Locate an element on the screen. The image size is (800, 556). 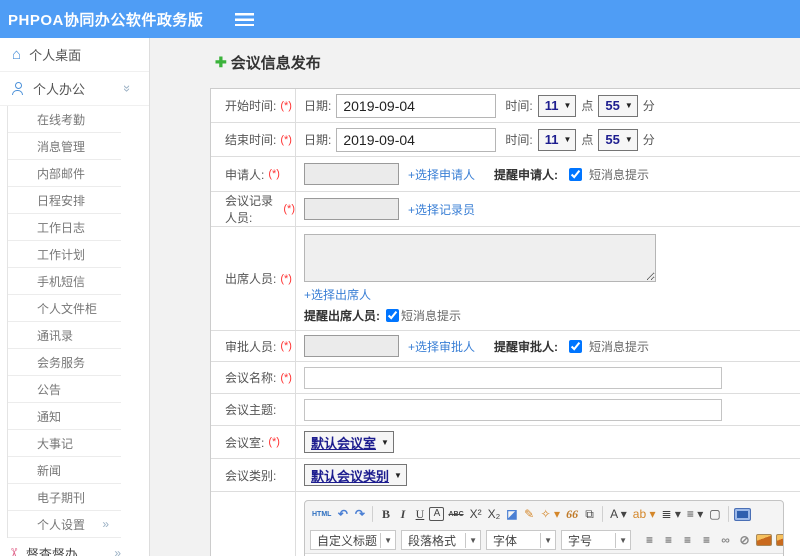
recorder-input is located at coordinates (351, 209).